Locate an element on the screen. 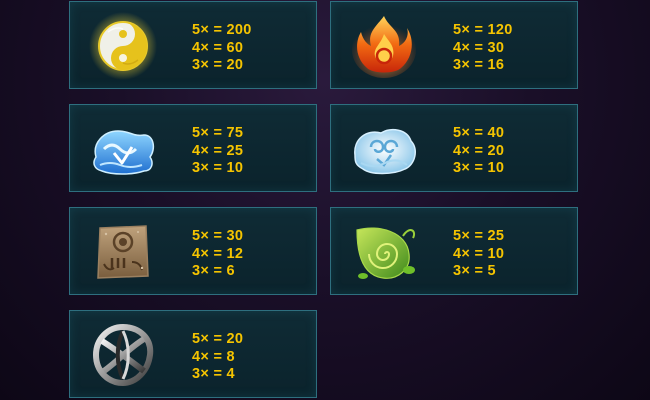 The image size is (650, 400). paytable-card-yin-yang: 5× = 200 4× = 60 3× = 20 is located at coordinates (193, 45).